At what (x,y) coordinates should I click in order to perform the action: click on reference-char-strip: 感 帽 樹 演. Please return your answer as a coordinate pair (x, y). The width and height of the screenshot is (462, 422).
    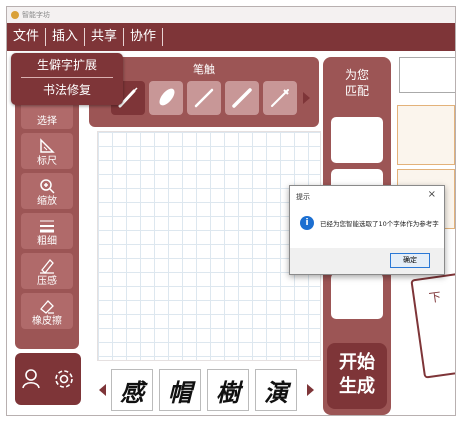
    Looking at the image, I should click on (209, 390).